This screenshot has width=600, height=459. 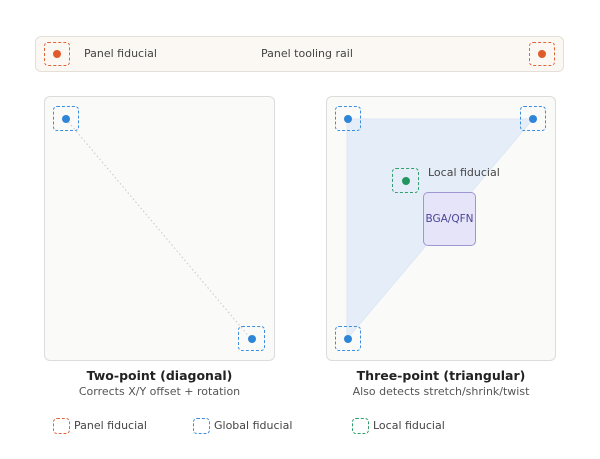 I want to click on global-fiducial-top-right, so click(x=533, y=118).